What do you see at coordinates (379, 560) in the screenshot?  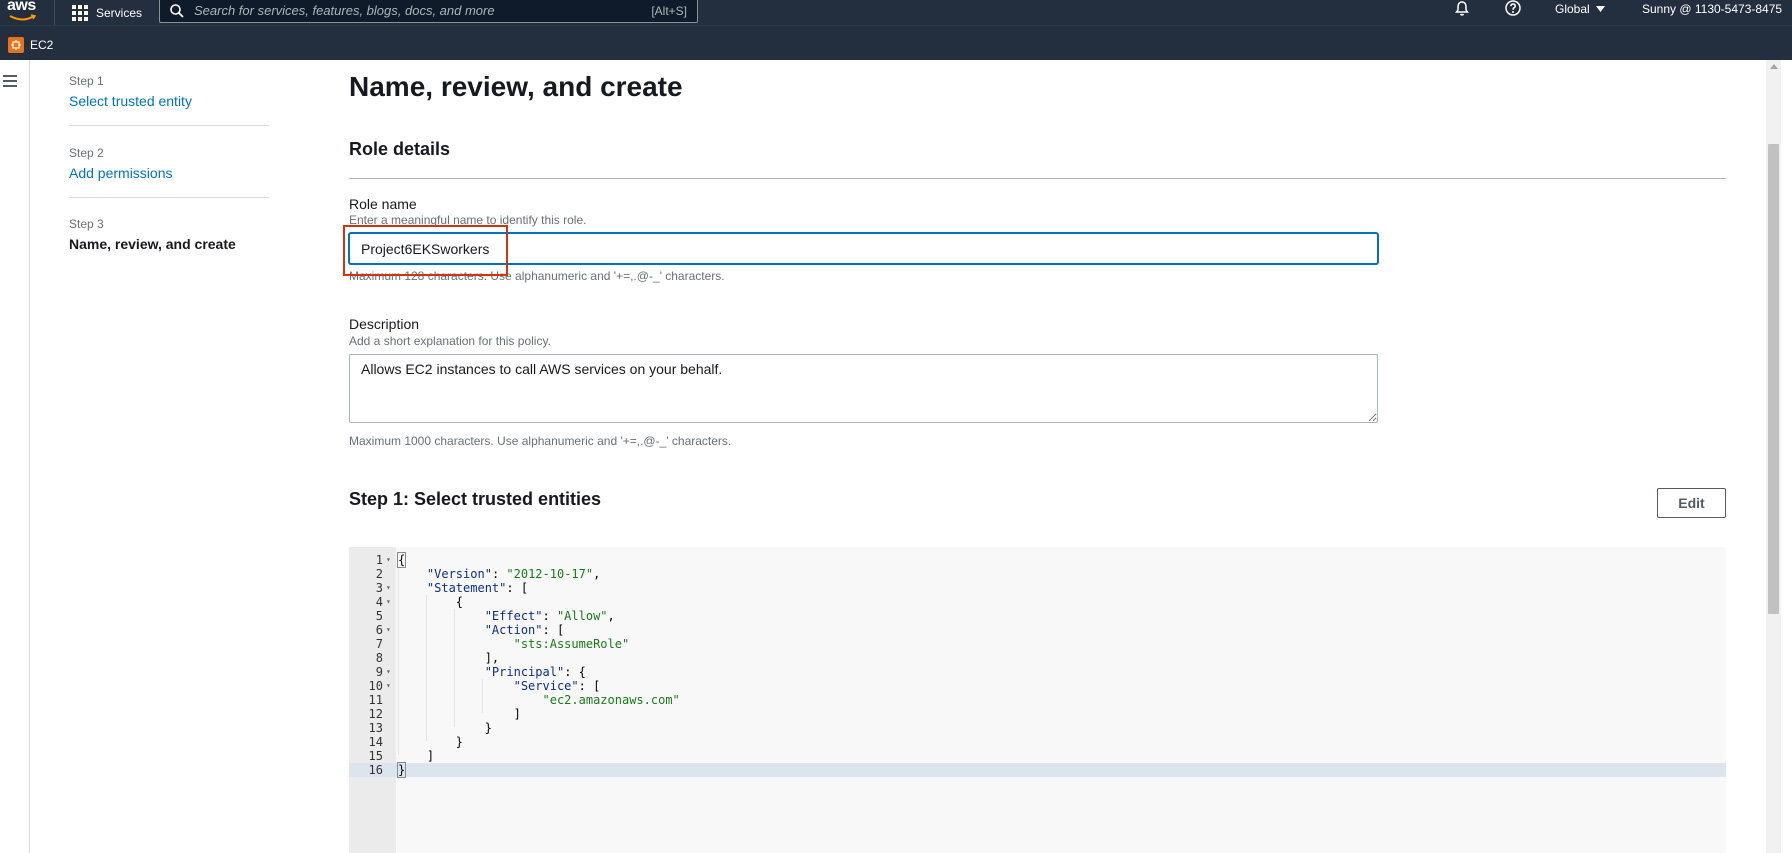 I see `line-number: 1` at bounding box center [379, 560].